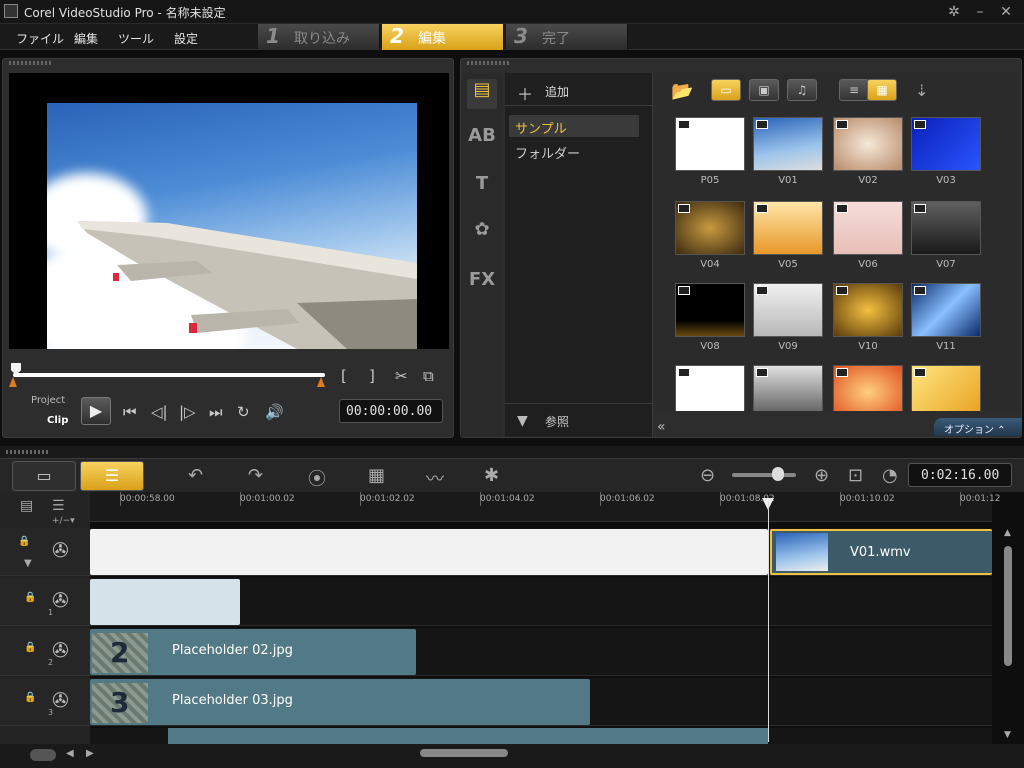  What do you see at coordinates (778, 474) in the screenshot?
I see `zoom-slider-knob` at bounding box center [778, 474].